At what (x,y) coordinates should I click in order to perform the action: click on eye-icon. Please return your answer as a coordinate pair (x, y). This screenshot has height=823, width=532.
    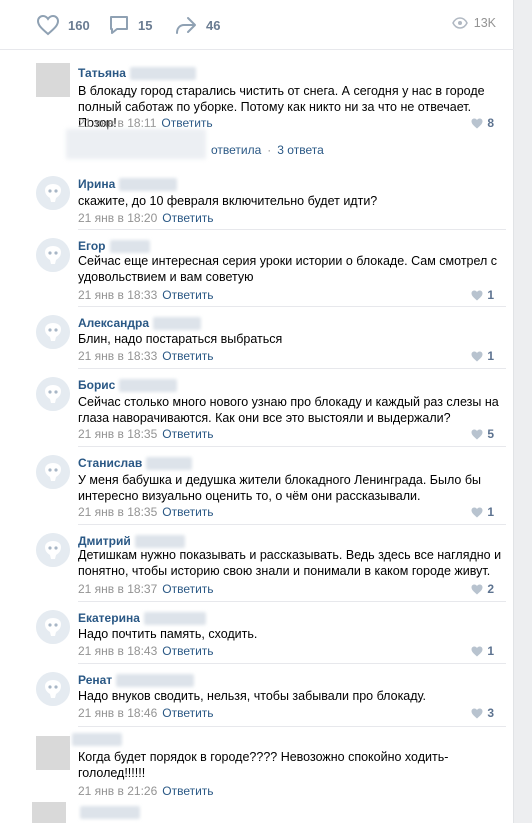
    Looking at the image, I should click on (459, 23).